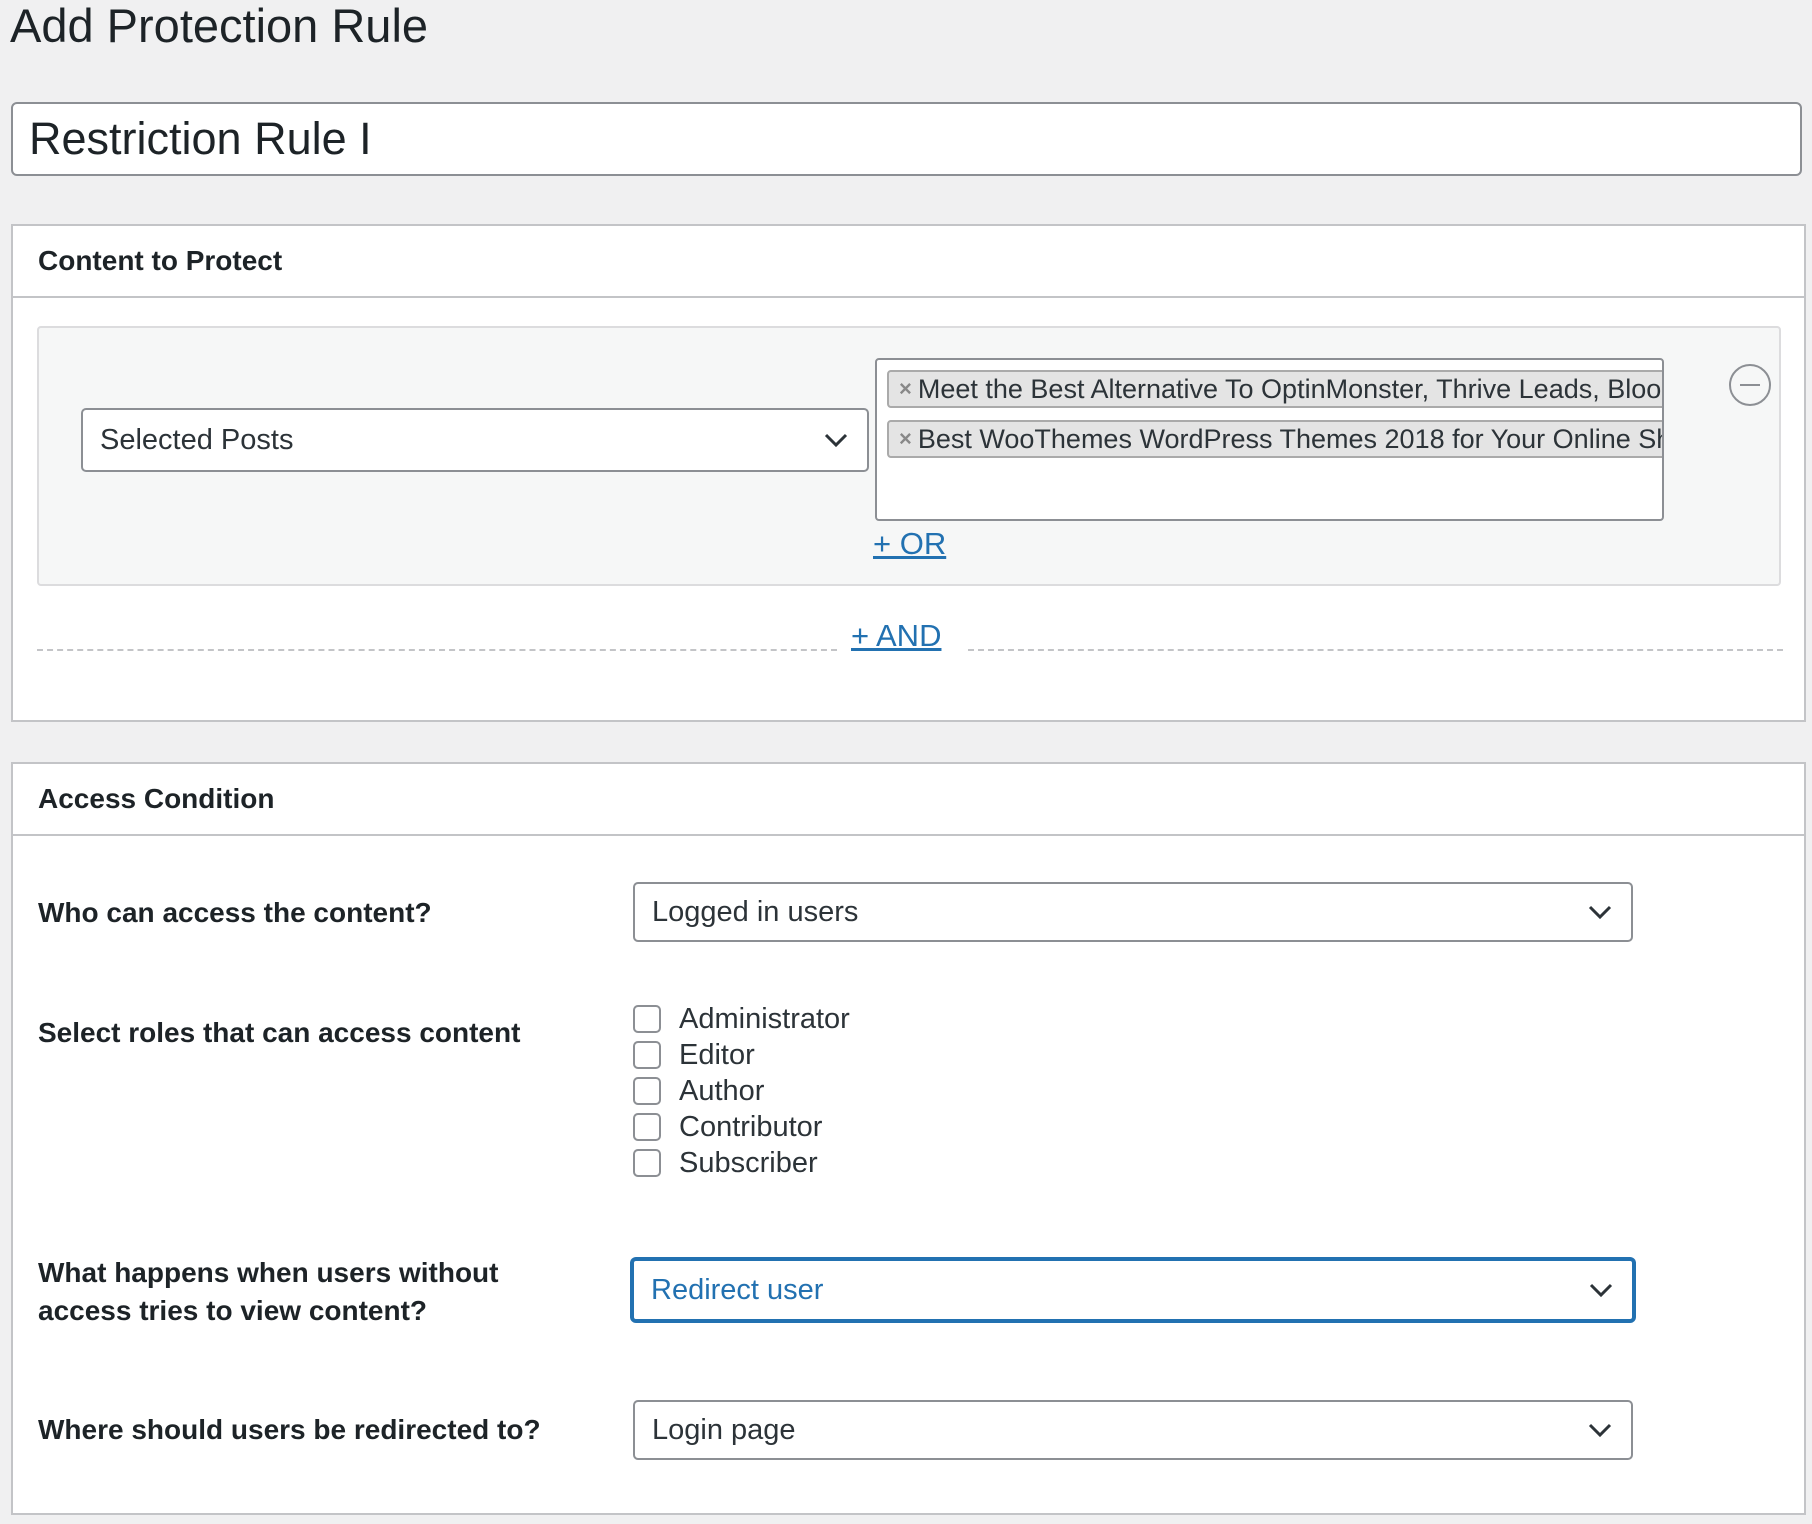 The width and height of the screenshot is (1812, 1524). I want to click on who-can-access-value: Logged in users, so click(755, 911).